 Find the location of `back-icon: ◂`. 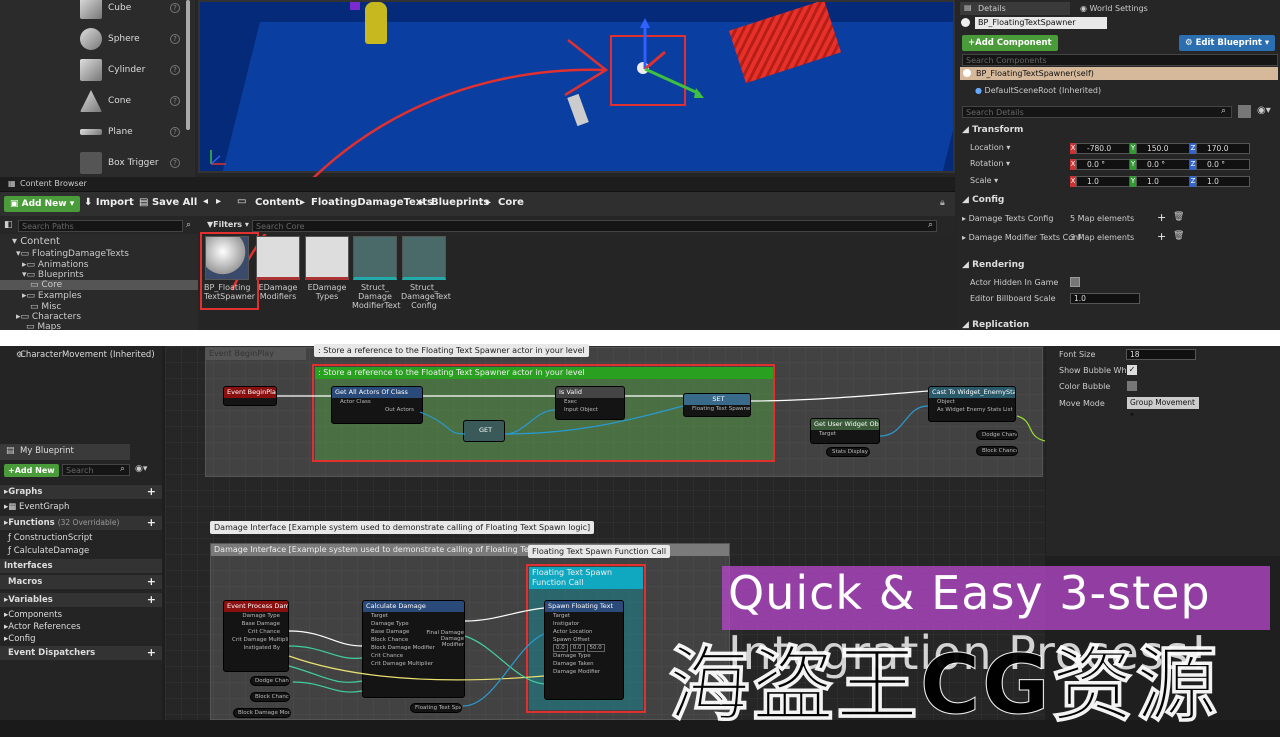

back-icon: ◂ is located at coordinates (205, 201).